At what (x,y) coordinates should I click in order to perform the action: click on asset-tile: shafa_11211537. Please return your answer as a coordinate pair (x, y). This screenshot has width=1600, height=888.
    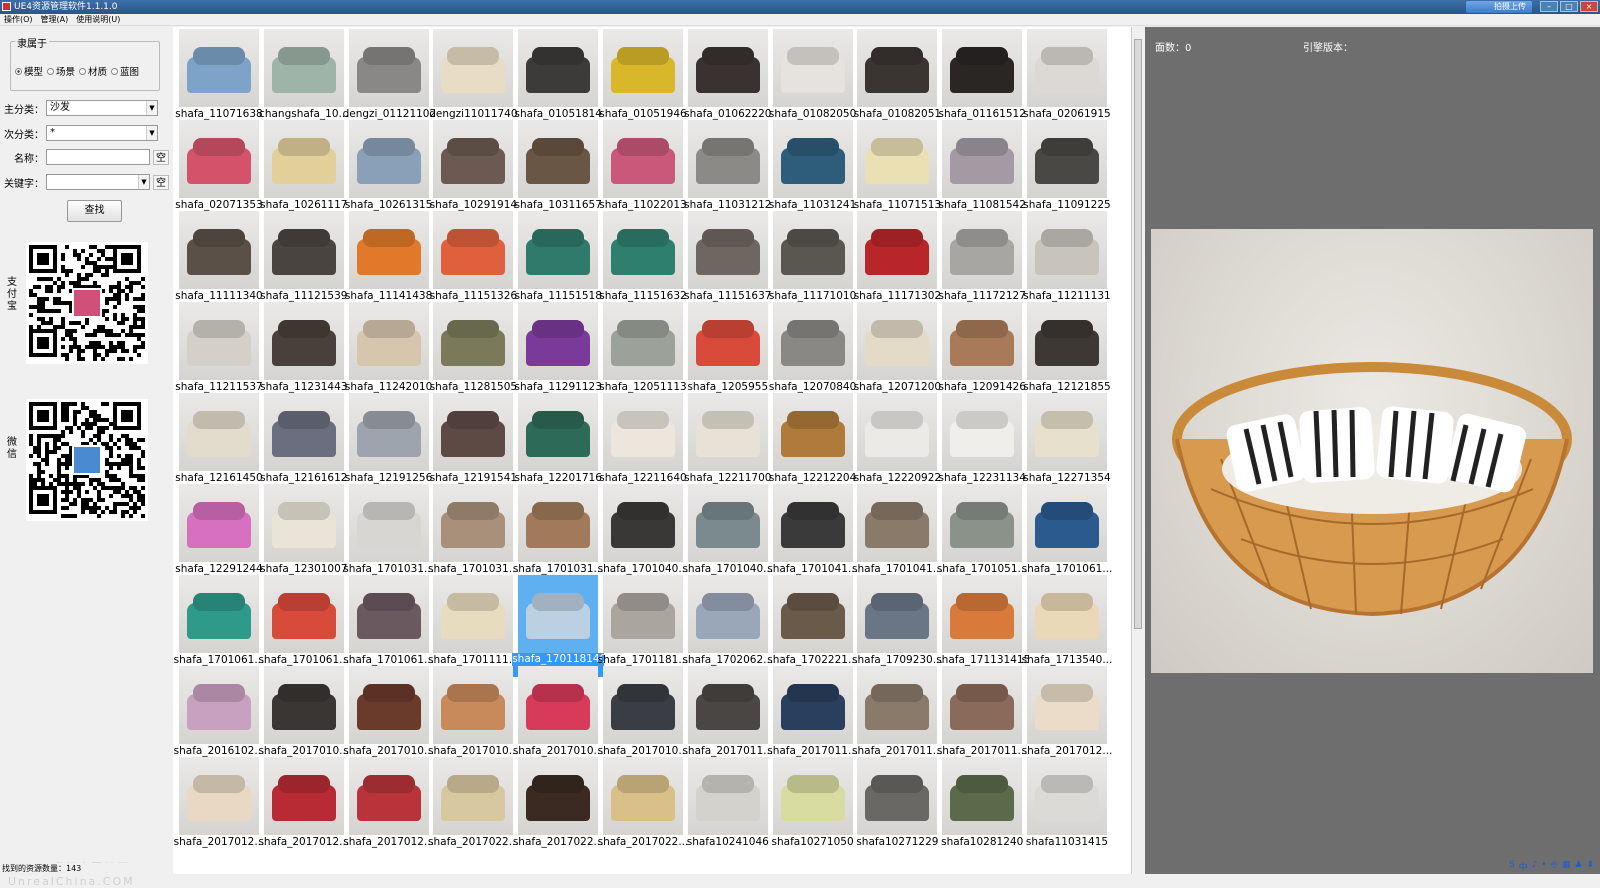
    Looking at the image, I should click on (218, 346).